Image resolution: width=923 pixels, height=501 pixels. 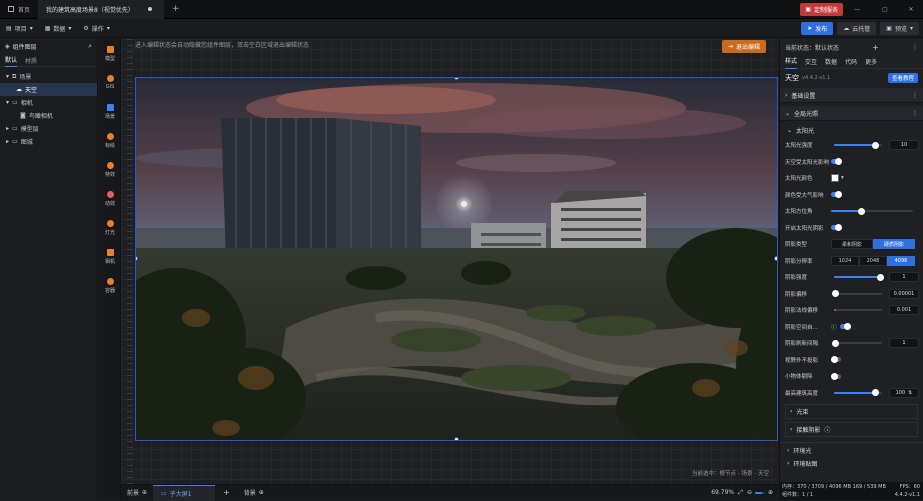 What do you see at coordinates (109, 58) in the screenshot?
I see `tool-label: 模型` at bounding box center [109, 58].